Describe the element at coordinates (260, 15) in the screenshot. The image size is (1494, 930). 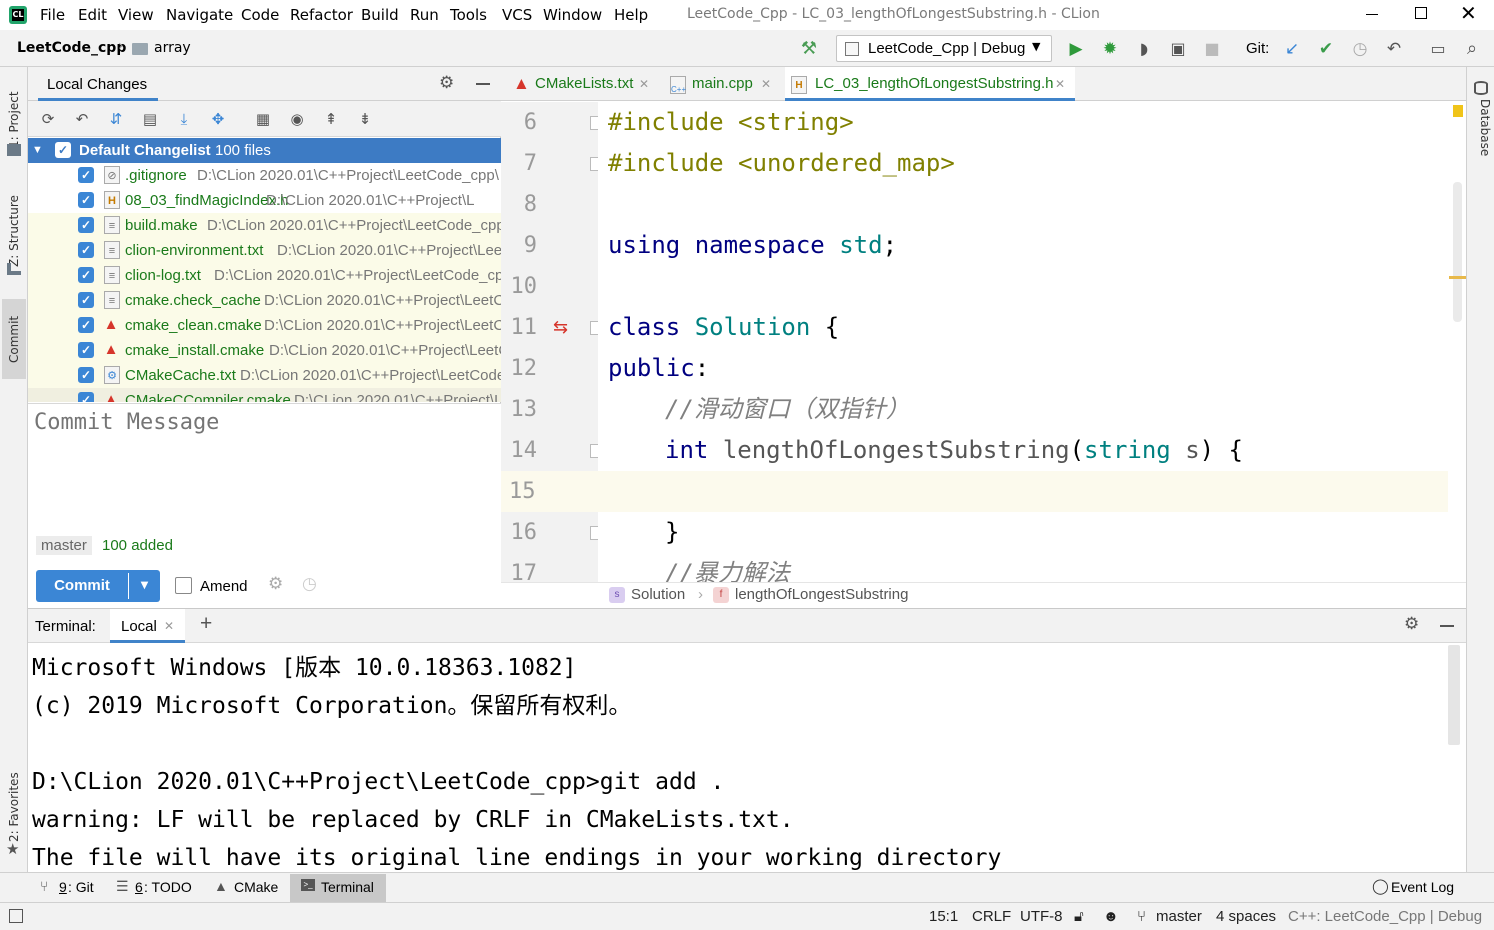
I see `menu-code: Code` at that location.